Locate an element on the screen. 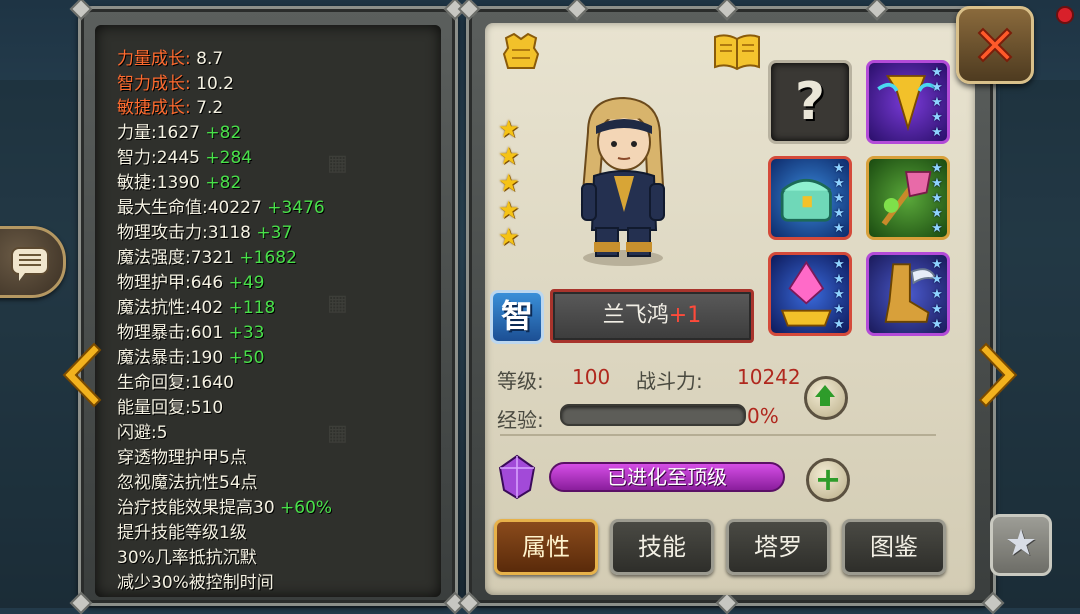 The height and width of the screenshot is (614, 1080). stat-row: 魔法强度:7321 +1682 is located at coordinates (207, 257).